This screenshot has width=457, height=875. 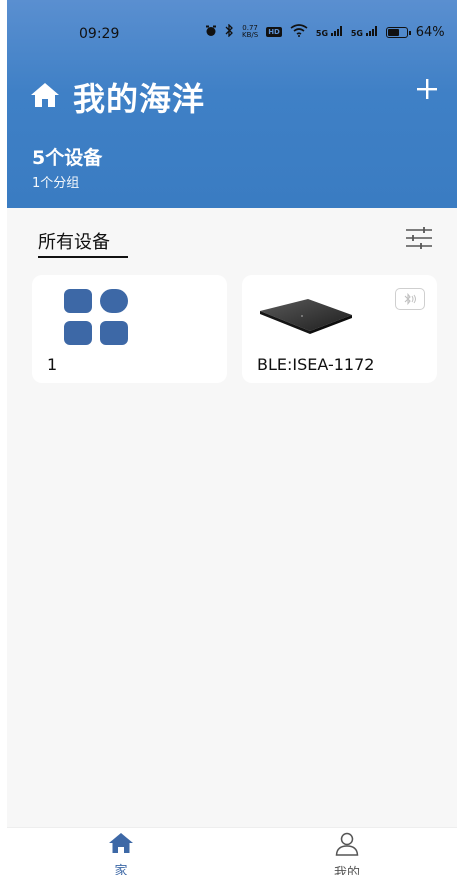 What do you see at coordinates (356, 33) in the screenshot?
I see `signal2-label: 5G` at bounding box center [356, 33].